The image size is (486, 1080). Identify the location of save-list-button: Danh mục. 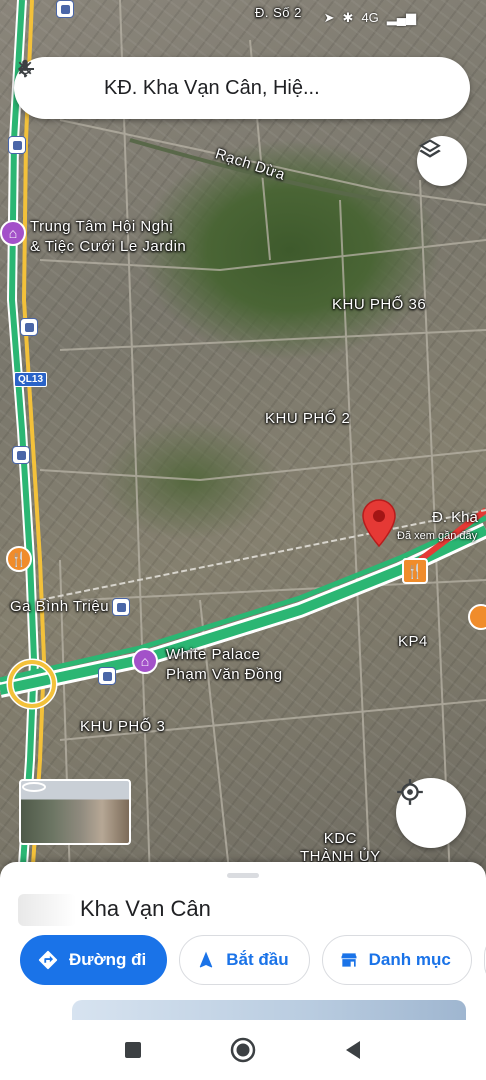
(396, 960).